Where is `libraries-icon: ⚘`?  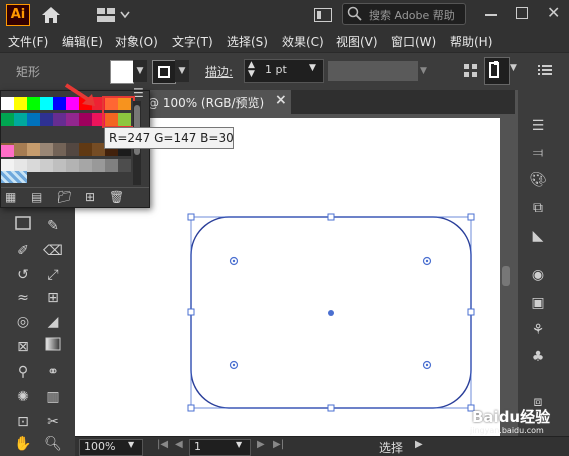 libraries-icon: ⚘ is located at coordinates (538, 330).